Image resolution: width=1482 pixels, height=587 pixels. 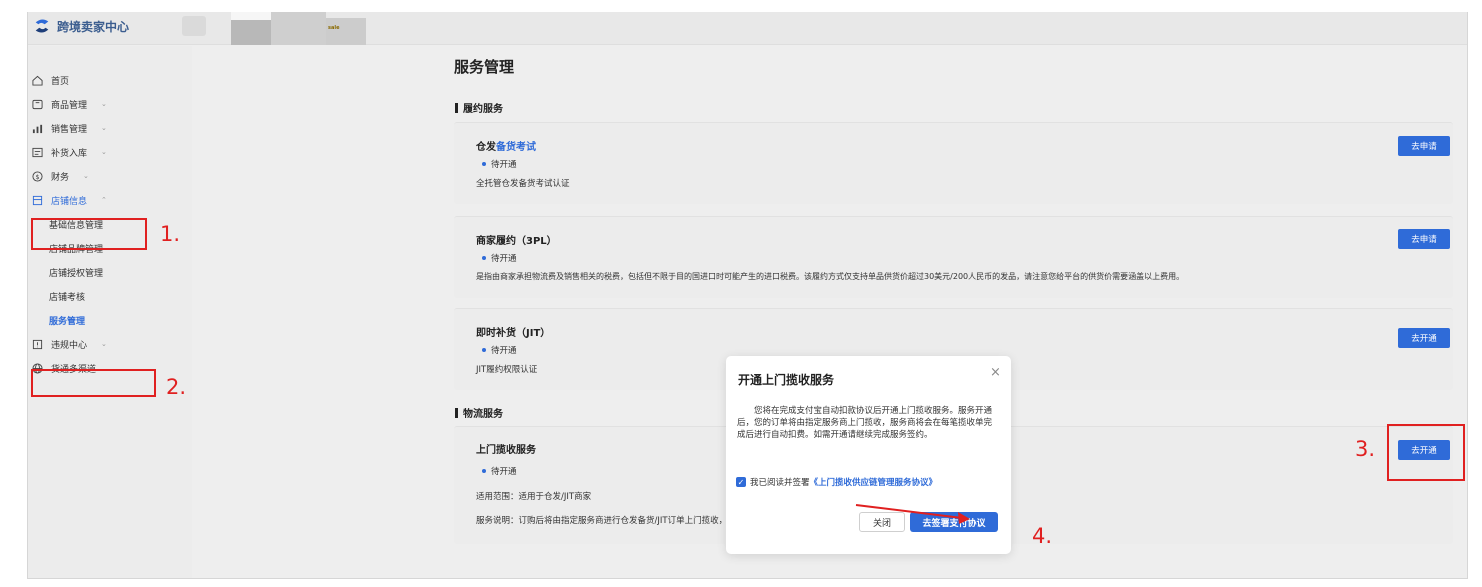 I want to click on sidebar-item-violations: 违规中心 ⌄, so click(x=67, y=344).